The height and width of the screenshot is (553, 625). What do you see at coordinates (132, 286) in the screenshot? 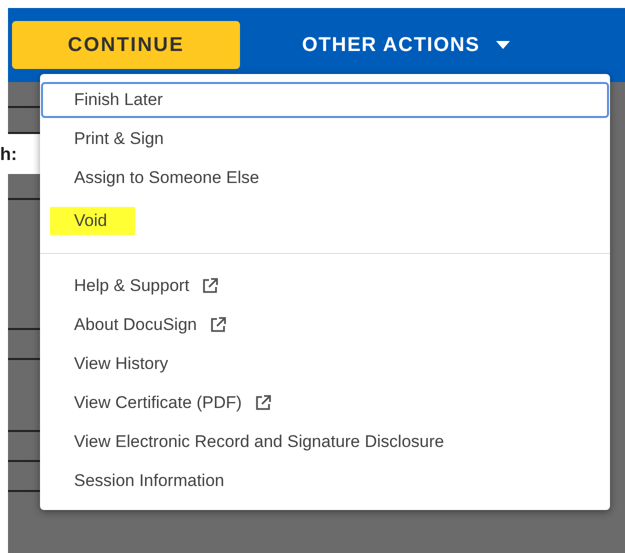
I see `menu-item-label: Help & Support` at bounding box center [132, 286].